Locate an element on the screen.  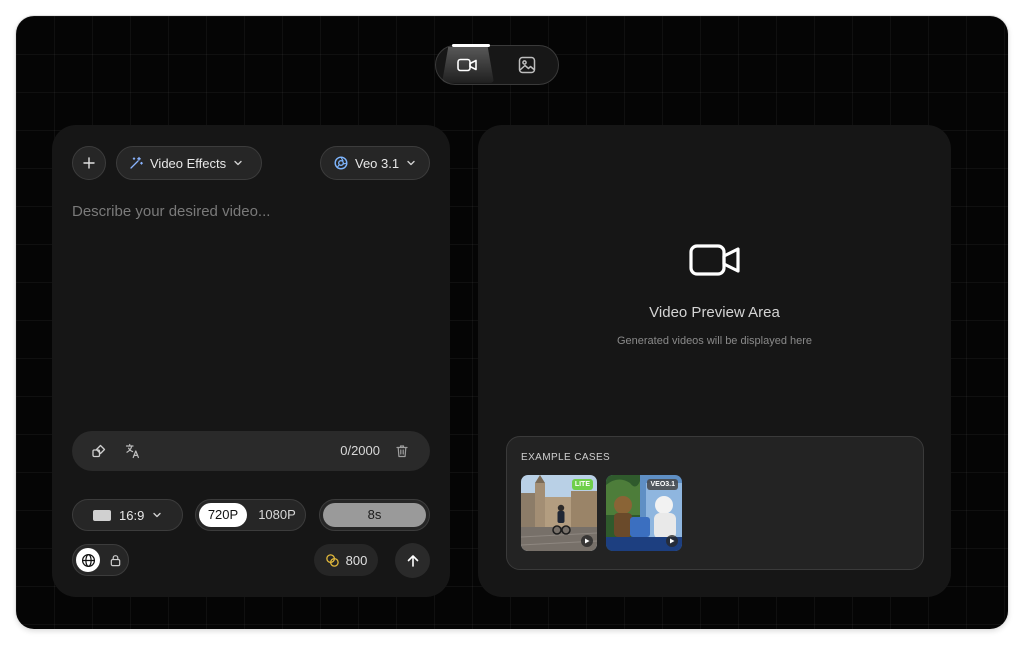
clear-prompt-button is located at coordinates (402, 451).